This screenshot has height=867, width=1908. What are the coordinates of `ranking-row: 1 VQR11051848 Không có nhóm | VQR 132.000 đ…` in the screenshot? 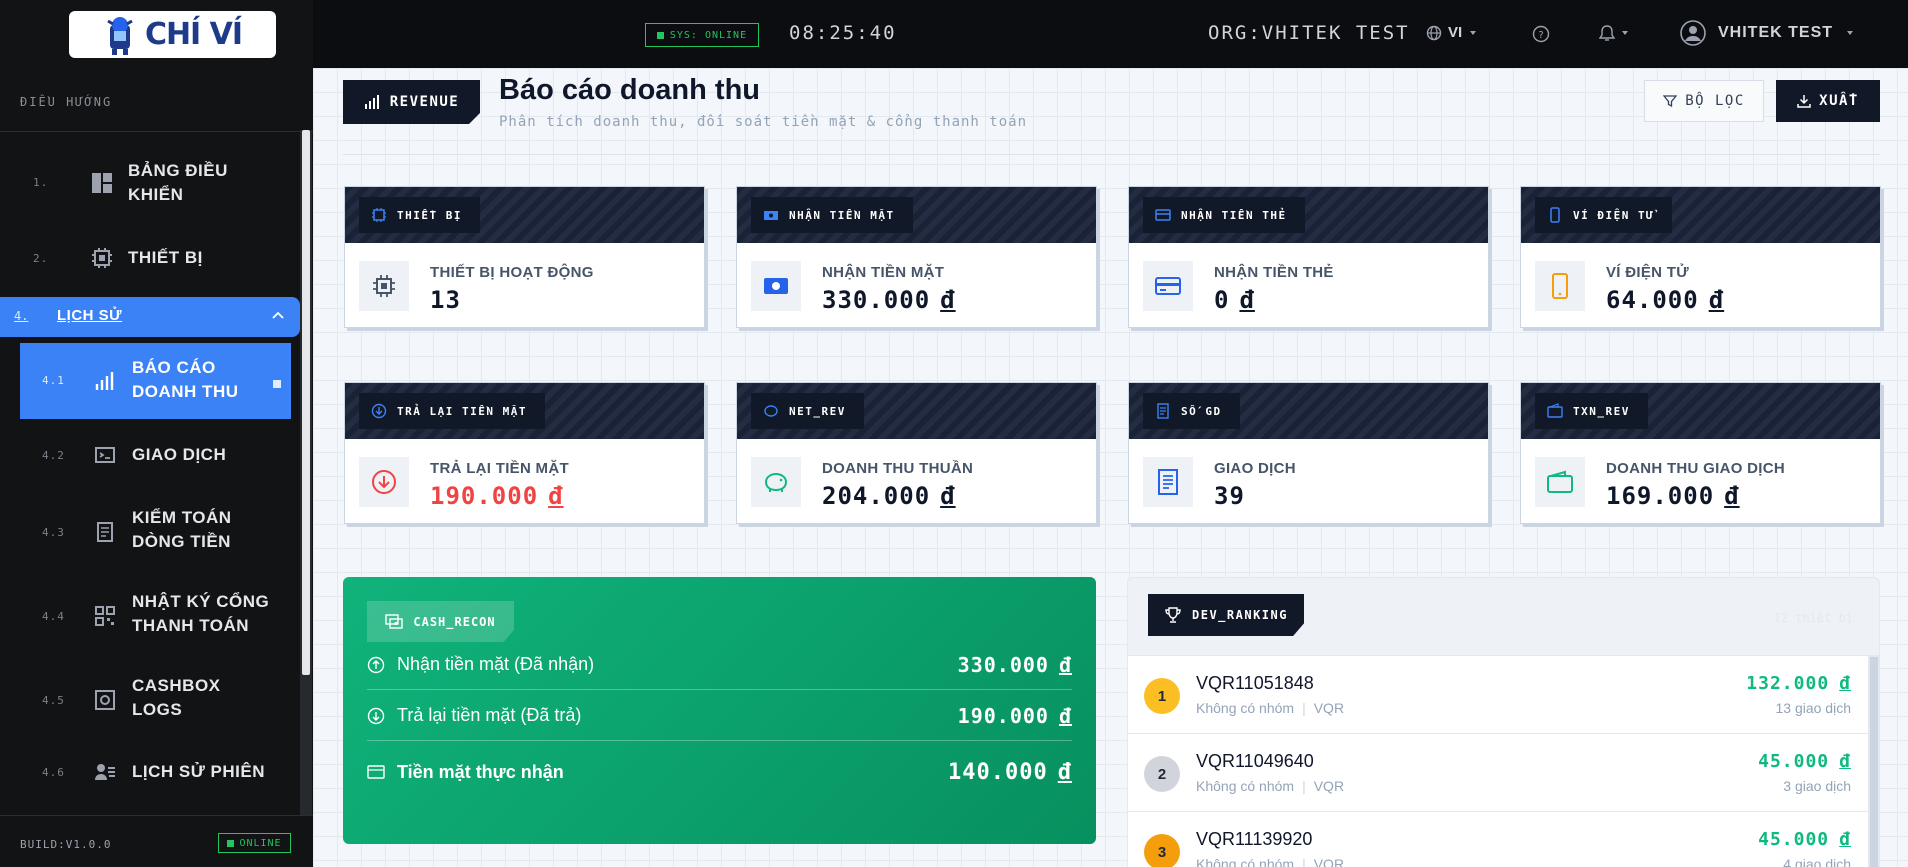 It's located at (1498, 695).